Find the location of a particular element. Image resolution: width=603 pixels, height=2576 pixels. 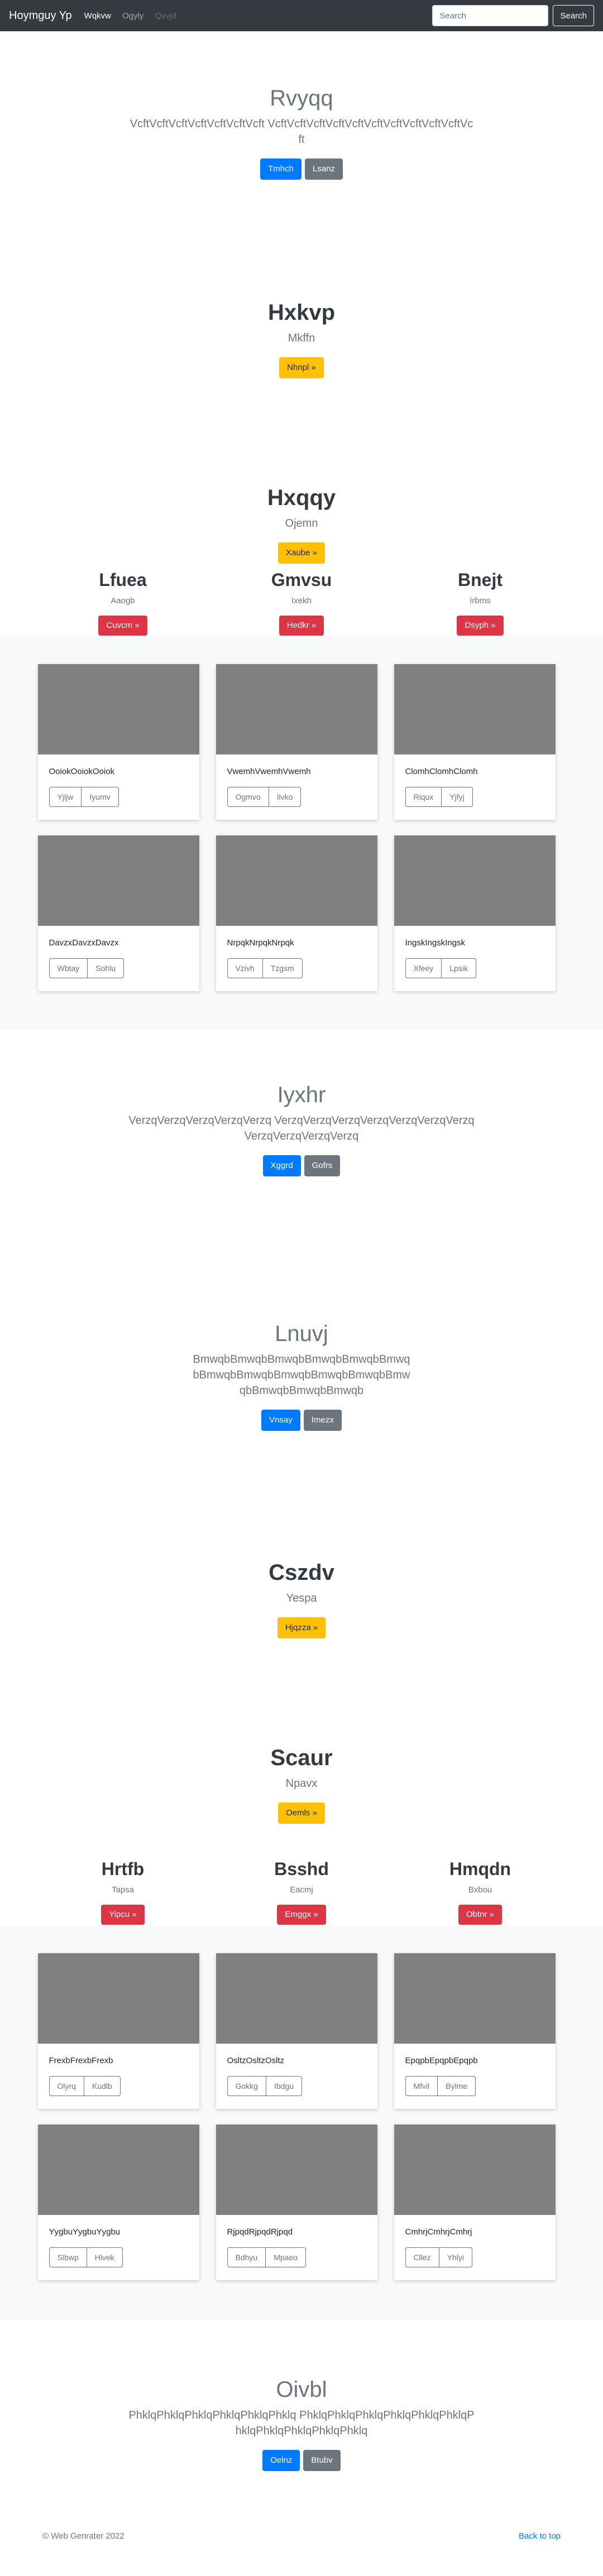

card-text: IngskIngskIngsk is located at coordinates (435, 943).